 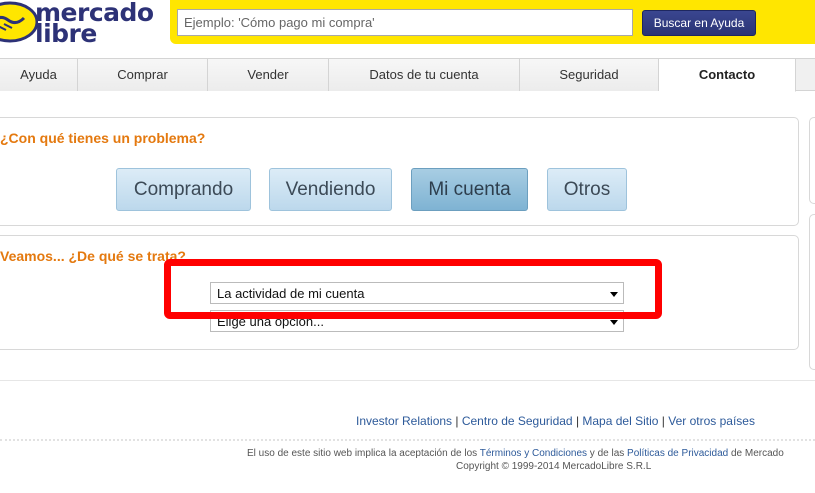 I want to click on legal-suffix: de Mercado, so click(x=757, y=453).